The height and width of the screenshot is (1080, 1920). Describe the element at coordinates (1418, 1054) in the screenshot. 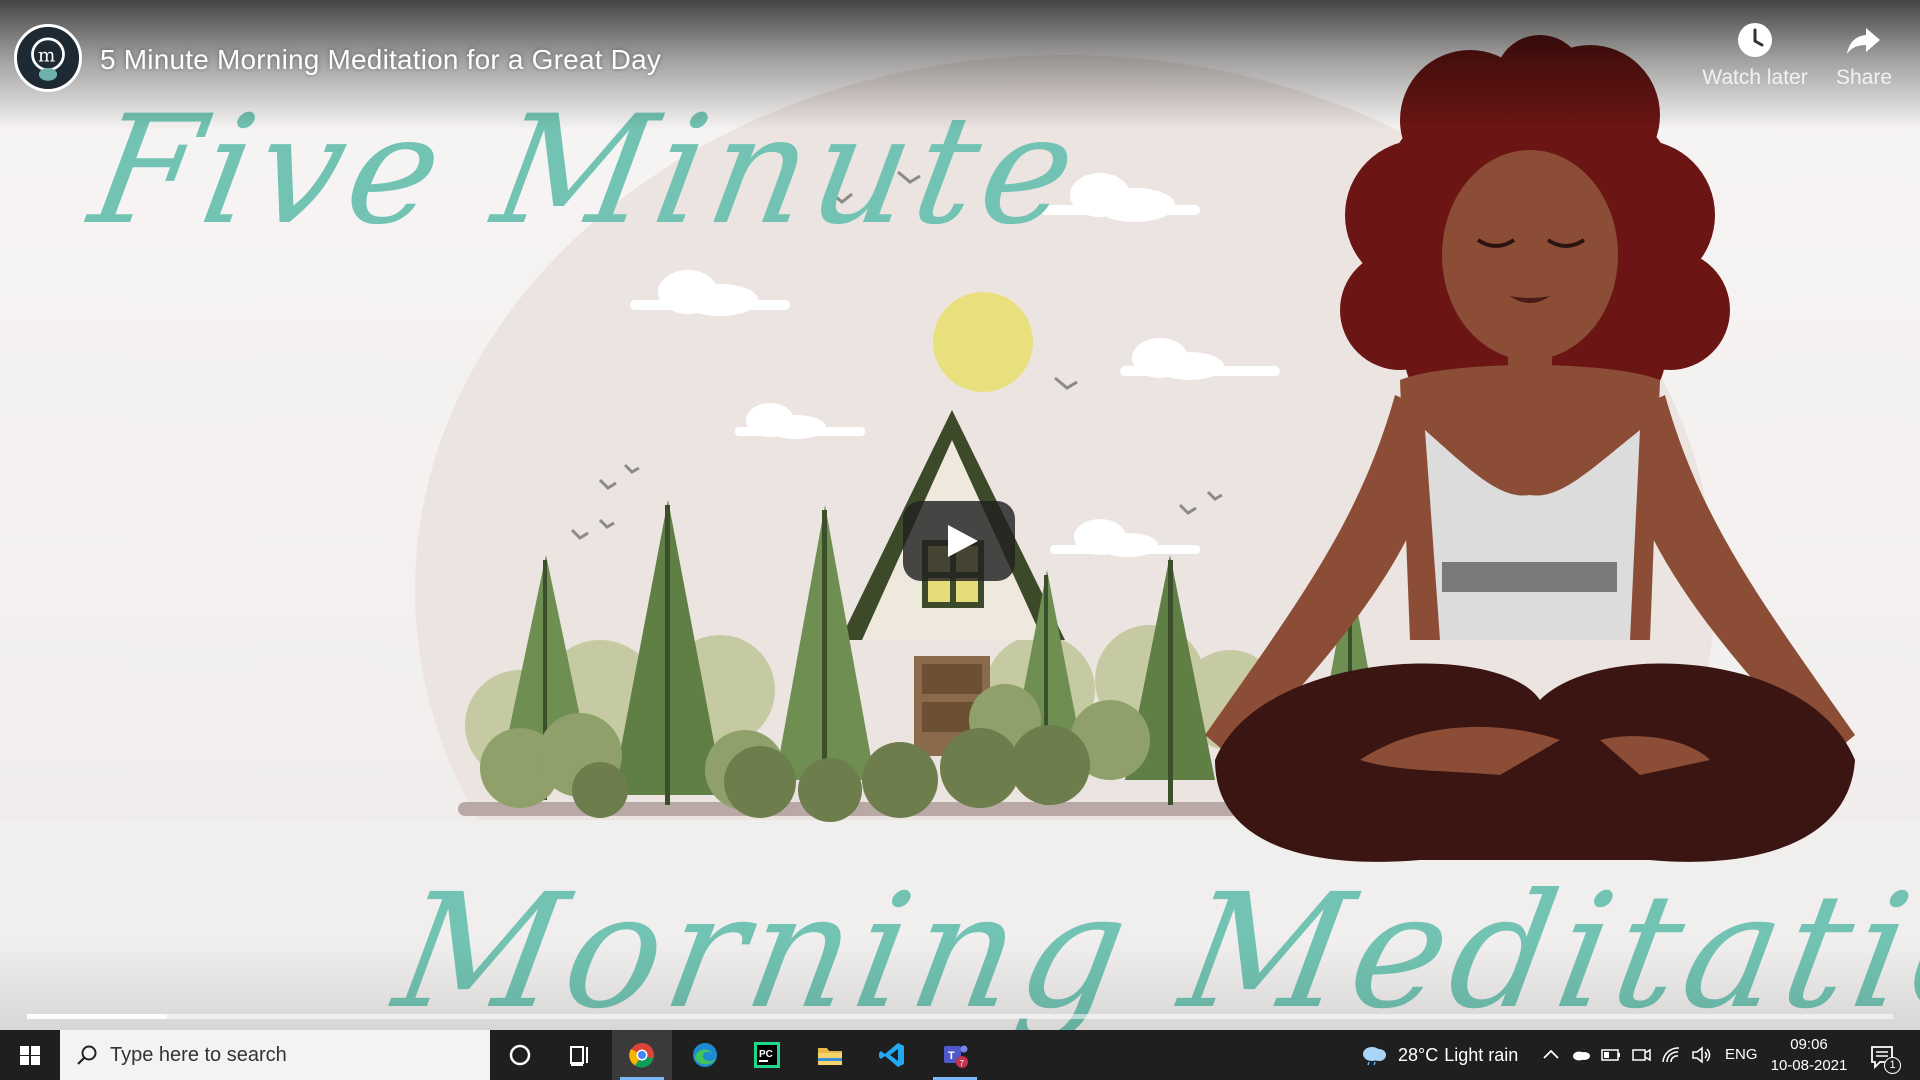

I see `weather-temperature: 28°C` at that location.